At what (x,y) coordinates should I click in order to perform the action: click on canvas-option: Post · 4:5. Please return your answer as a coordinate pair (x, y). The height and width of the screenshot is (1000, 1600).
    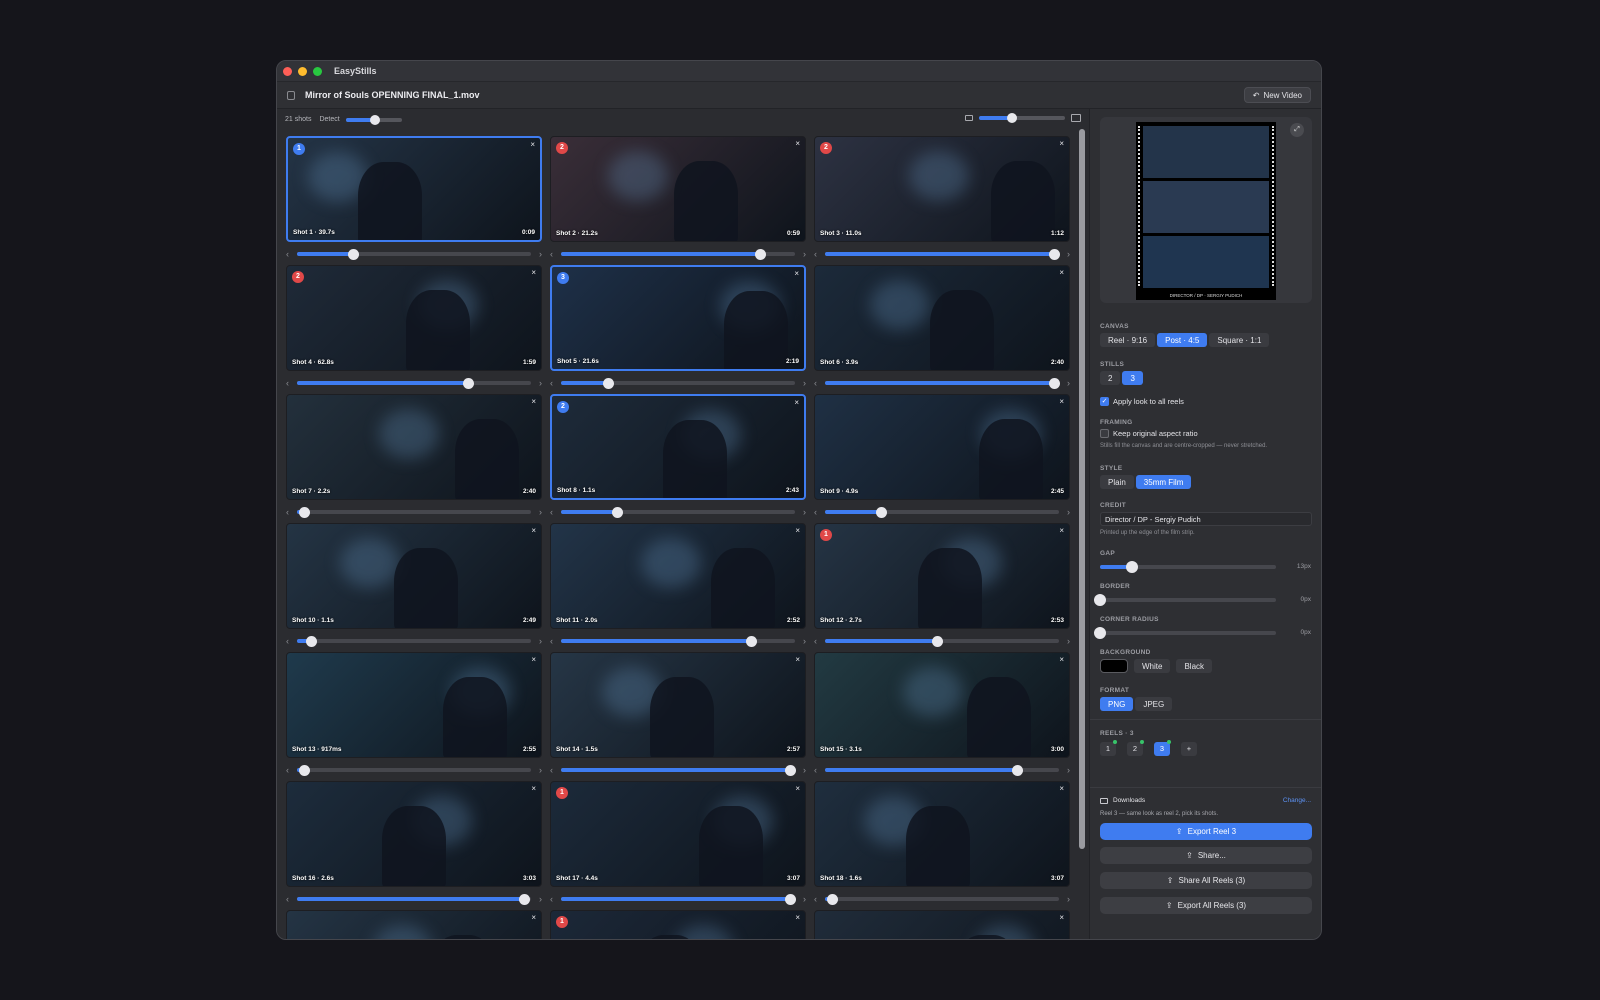
    Looking at the image, I should click on (1182, 340).